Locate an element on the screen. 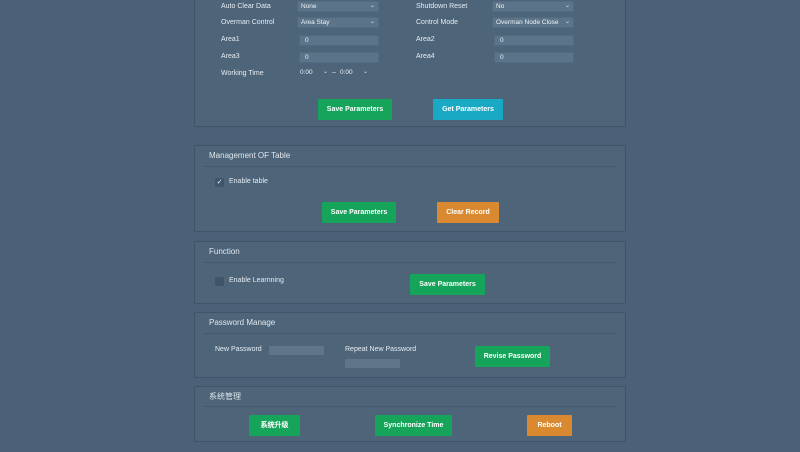 Image resolution: width=800 pixels, height=452 pixels. working-time-end-value: 0:00 is located at coordinates (346, 72).